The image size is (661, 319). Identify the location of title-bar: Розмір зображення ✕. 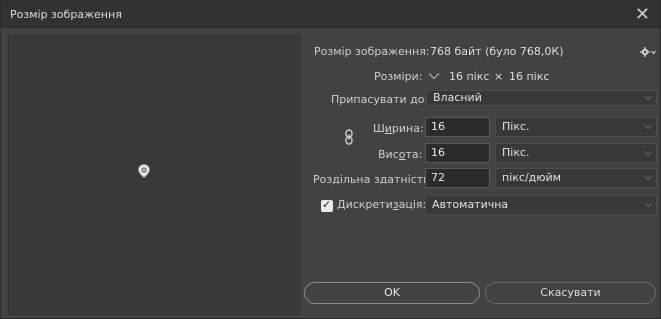
(330, 14).